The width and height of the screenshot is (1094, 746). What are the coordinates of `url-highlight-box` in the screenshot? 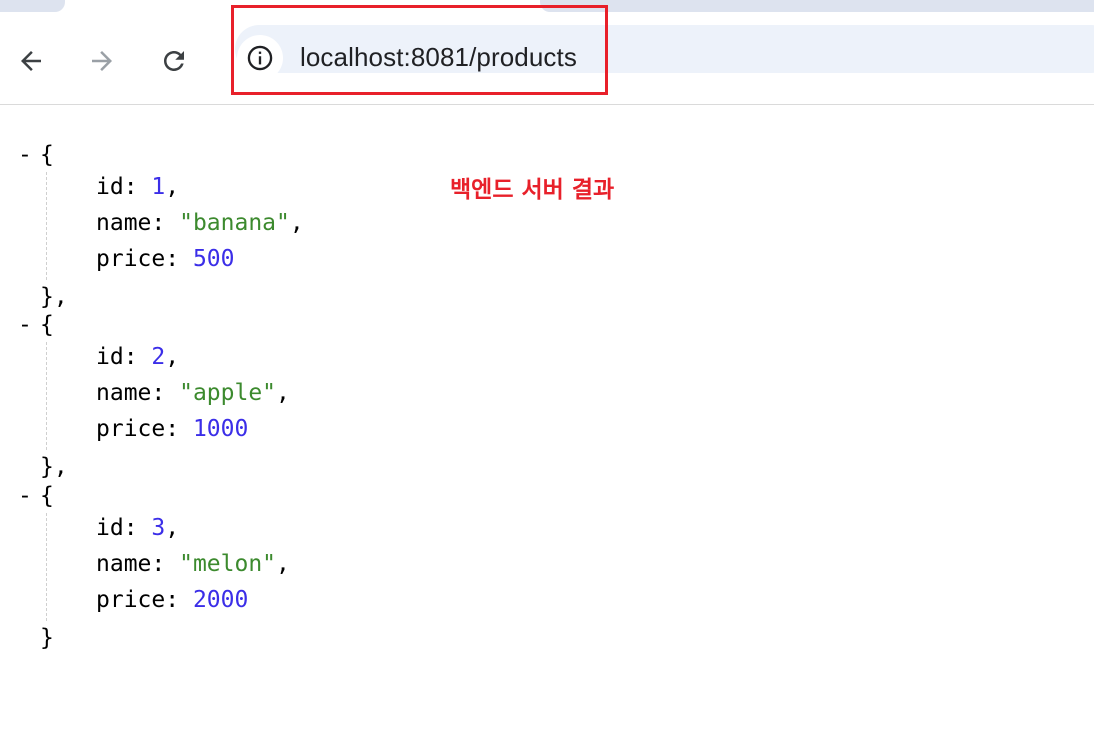 It's located at (419, 50).